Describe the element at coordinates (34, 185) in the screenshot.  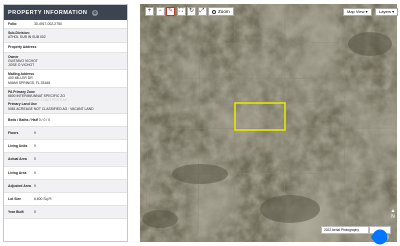
I see `adjusted-area-value: 0` at that location.